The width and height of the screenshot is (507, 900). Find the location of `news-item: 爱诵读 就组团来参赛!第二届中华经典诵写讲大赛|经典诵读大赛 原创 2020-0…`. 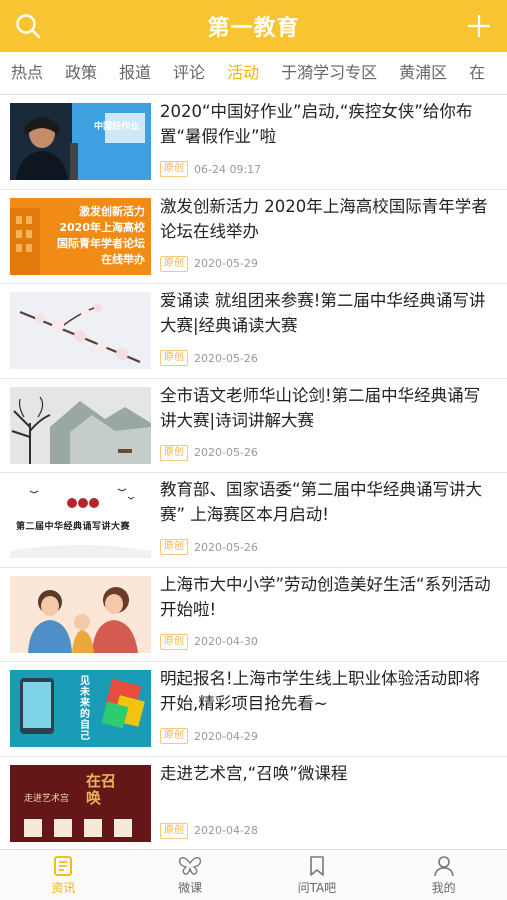

news-item: 爱诵读 就组团来参赛!第二届中华经典诵写讲大赛|经典诵读大赛 原创 2020-0… is located at coordinates (253, 331).